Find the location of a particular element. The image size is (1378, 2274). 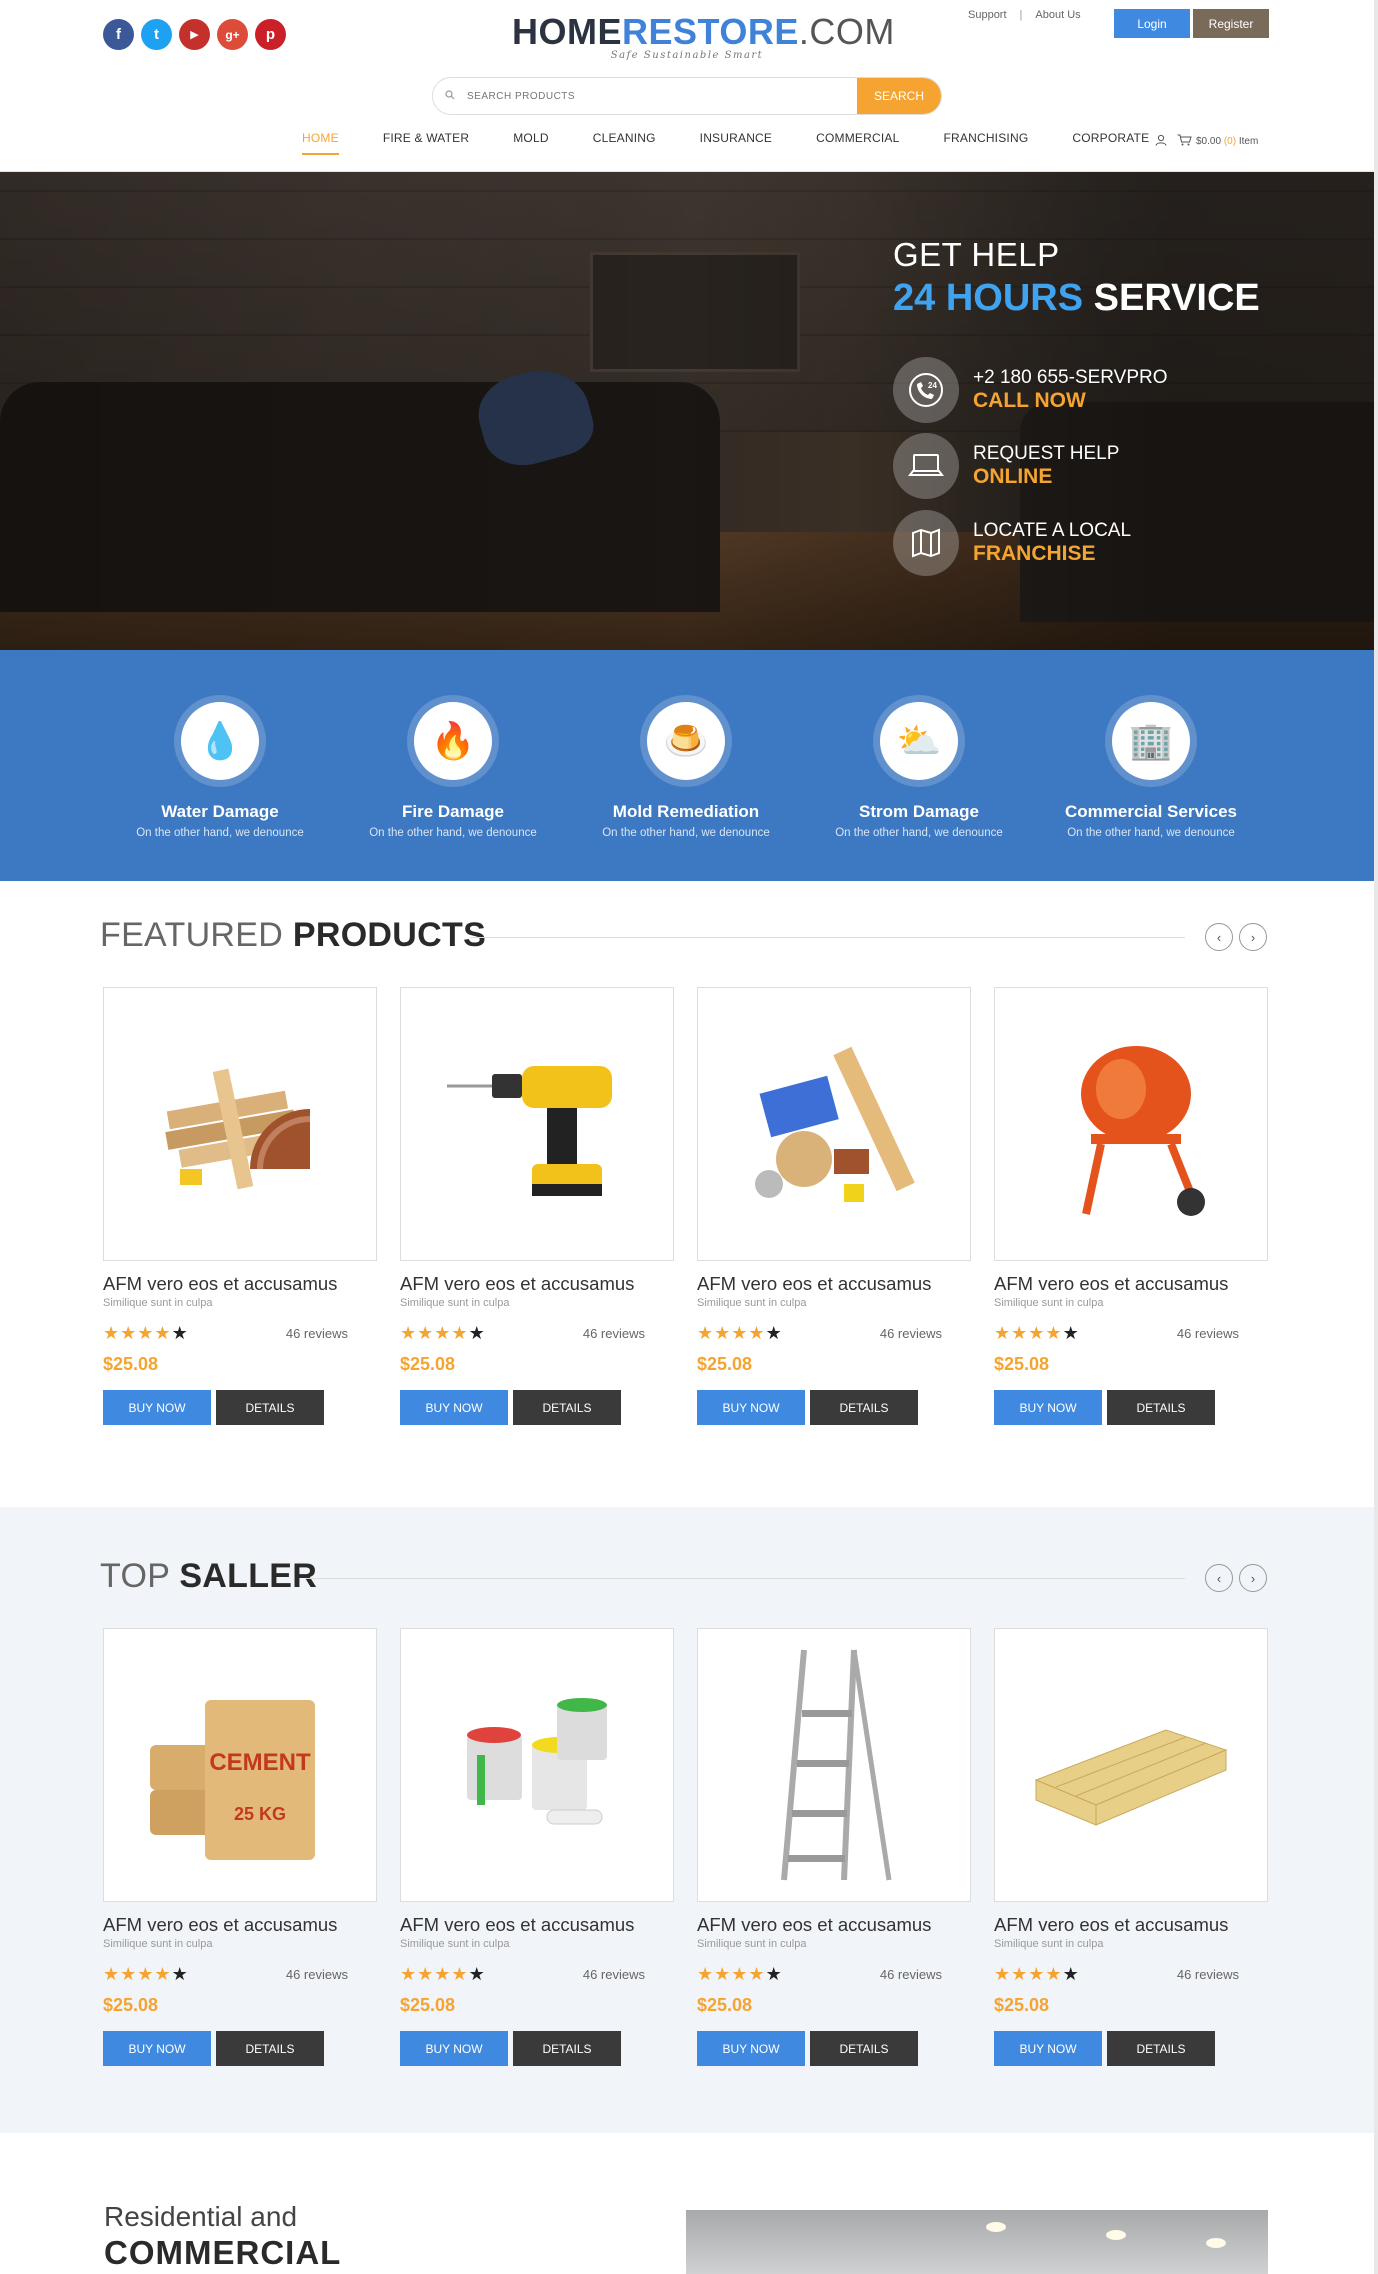

search-button: SEARCH is located at coordinates (899, 96).